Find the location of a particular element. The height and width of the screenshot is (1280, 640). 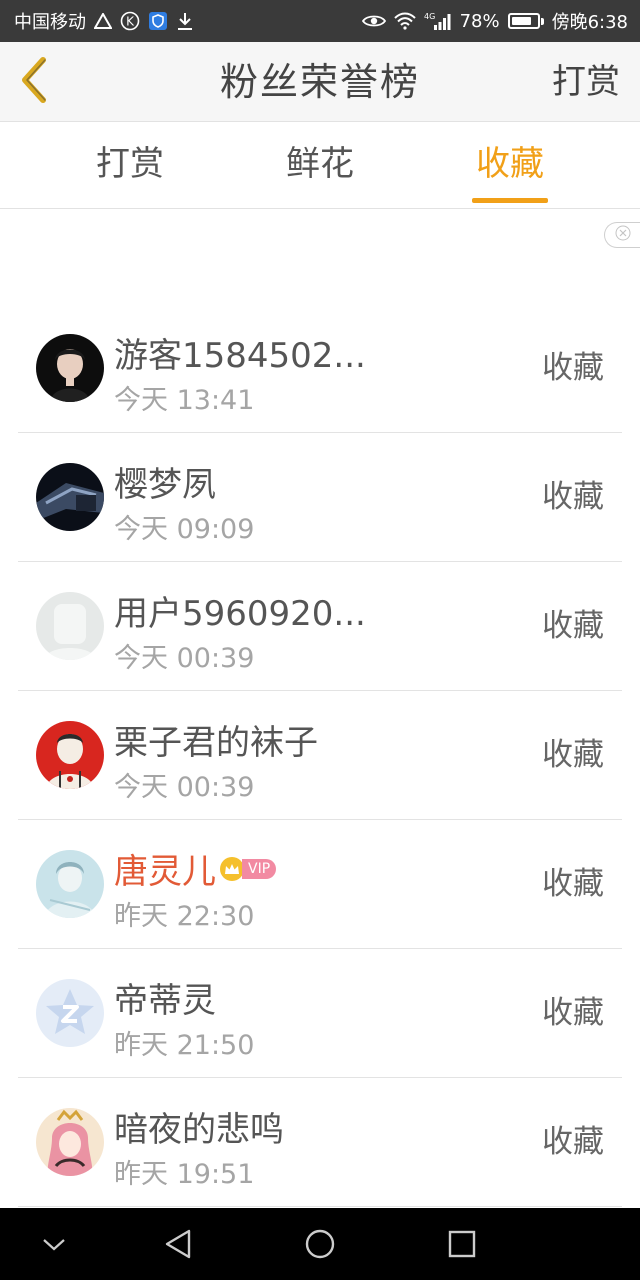

fan-name: 帝蒂灵 is located at coordinates (165, 1001).